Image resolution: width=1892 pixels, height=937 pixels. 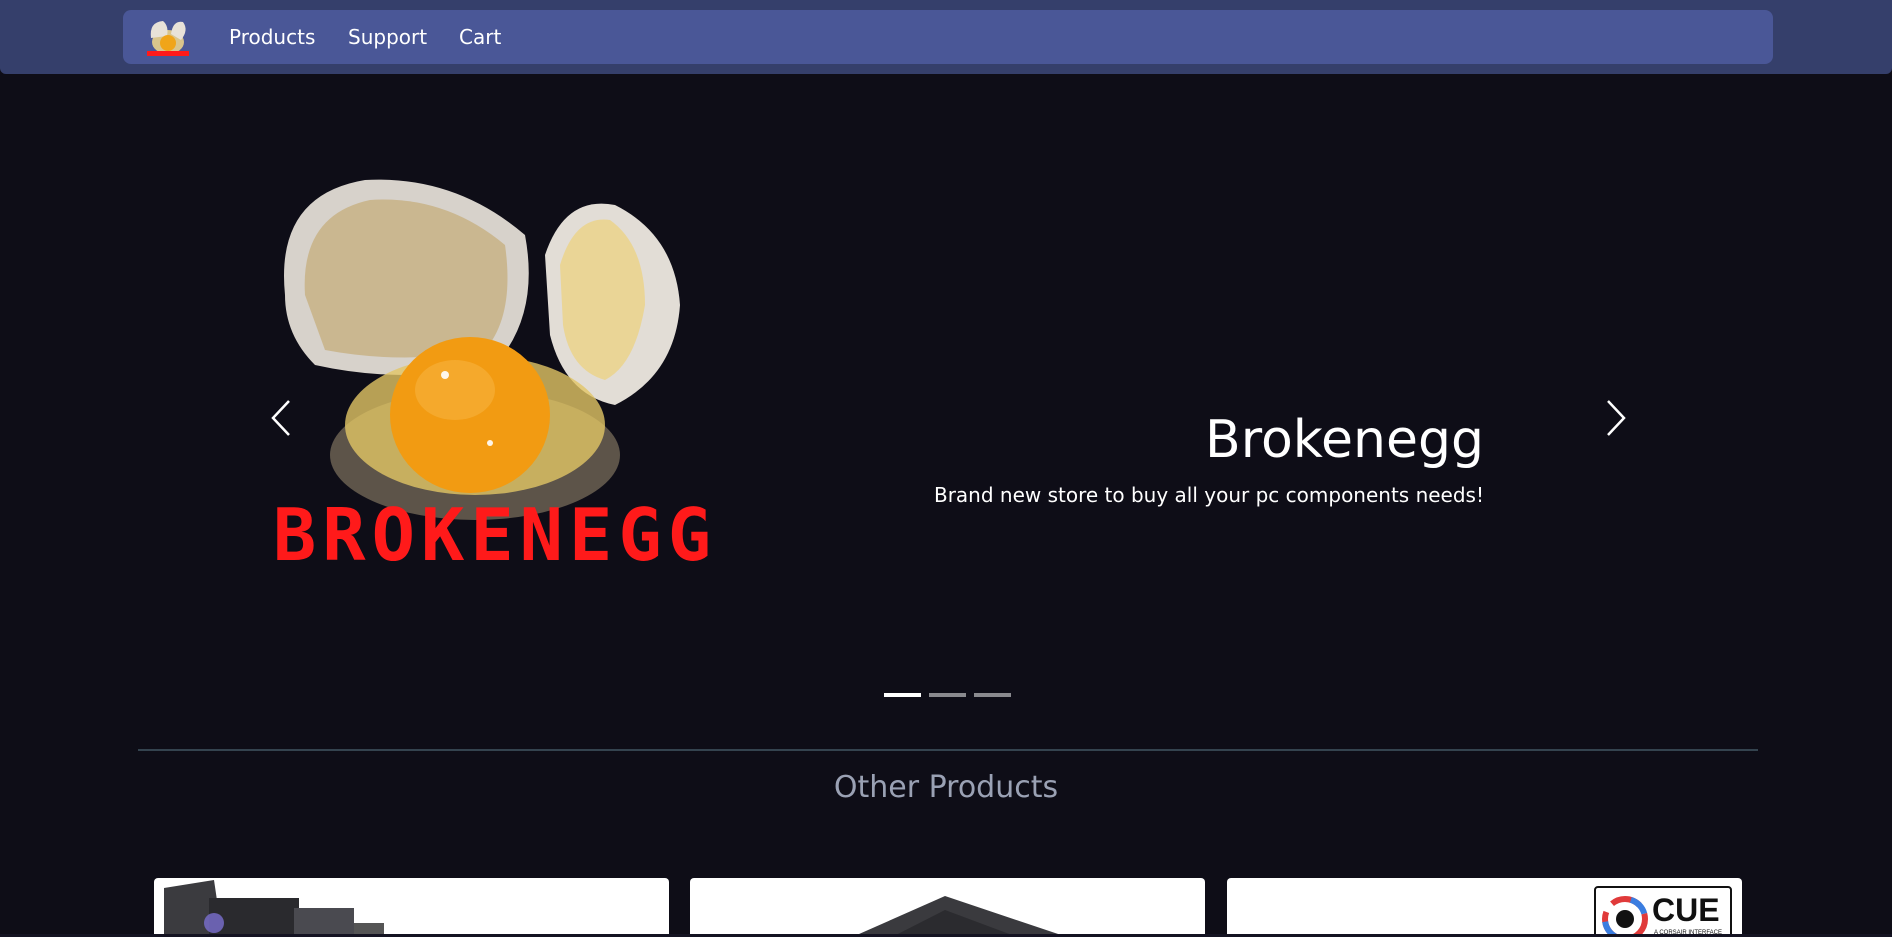 I want to click on brand-logo-icon, so click(x=168, y=37).